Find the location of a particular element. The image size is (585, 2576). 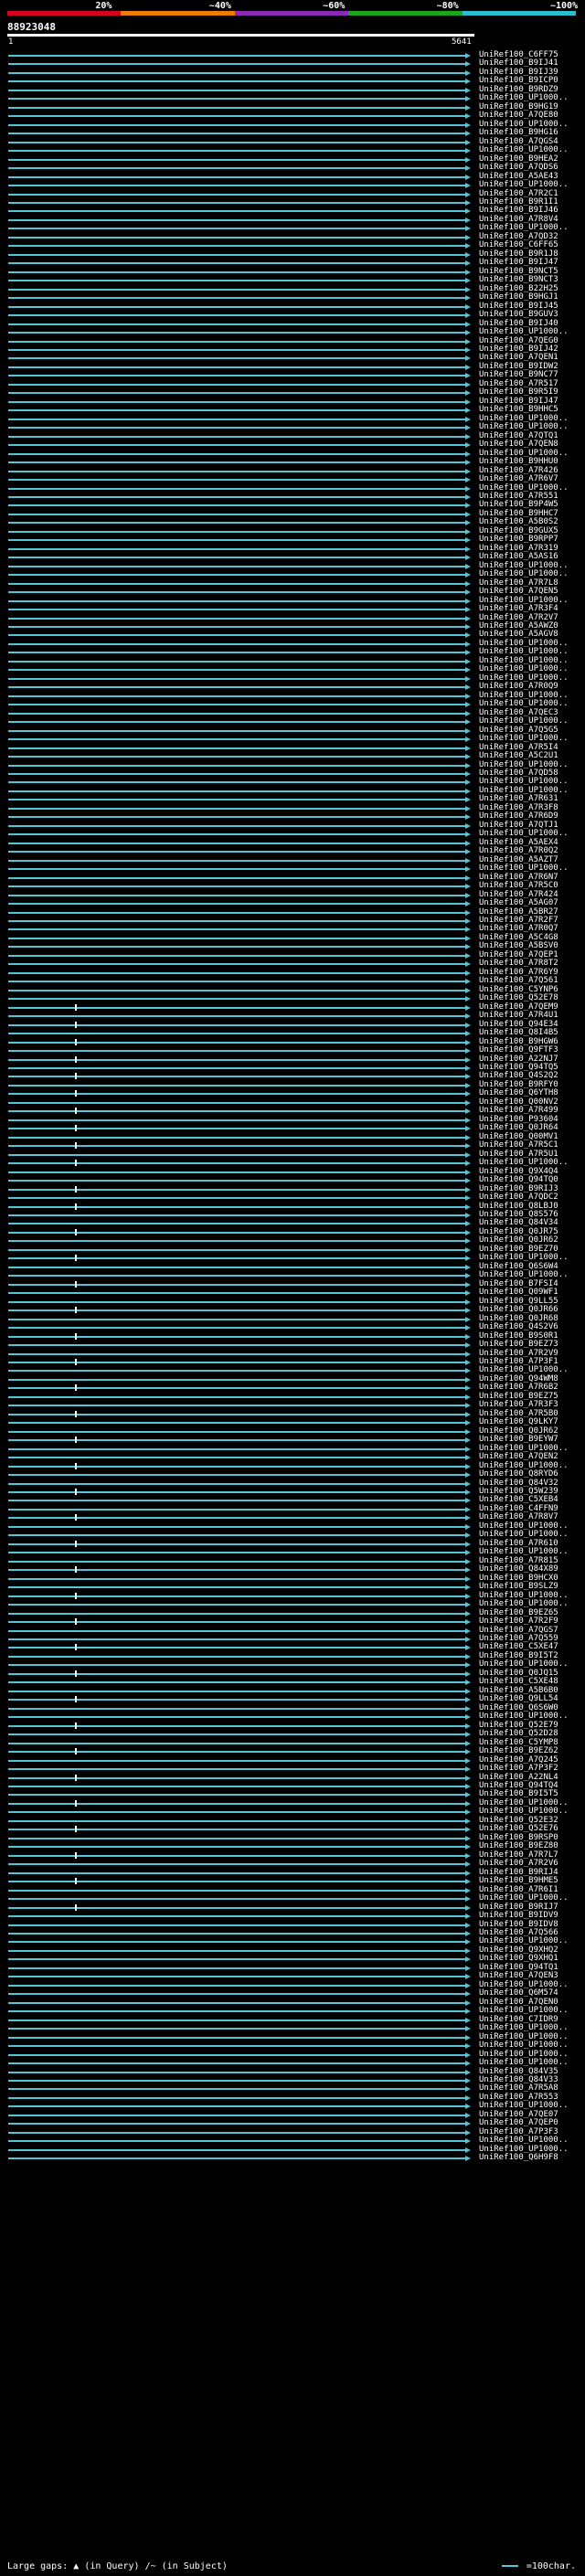

hit-label: UniRef100_A7R0Q2 is located at coordinates (518, 851).